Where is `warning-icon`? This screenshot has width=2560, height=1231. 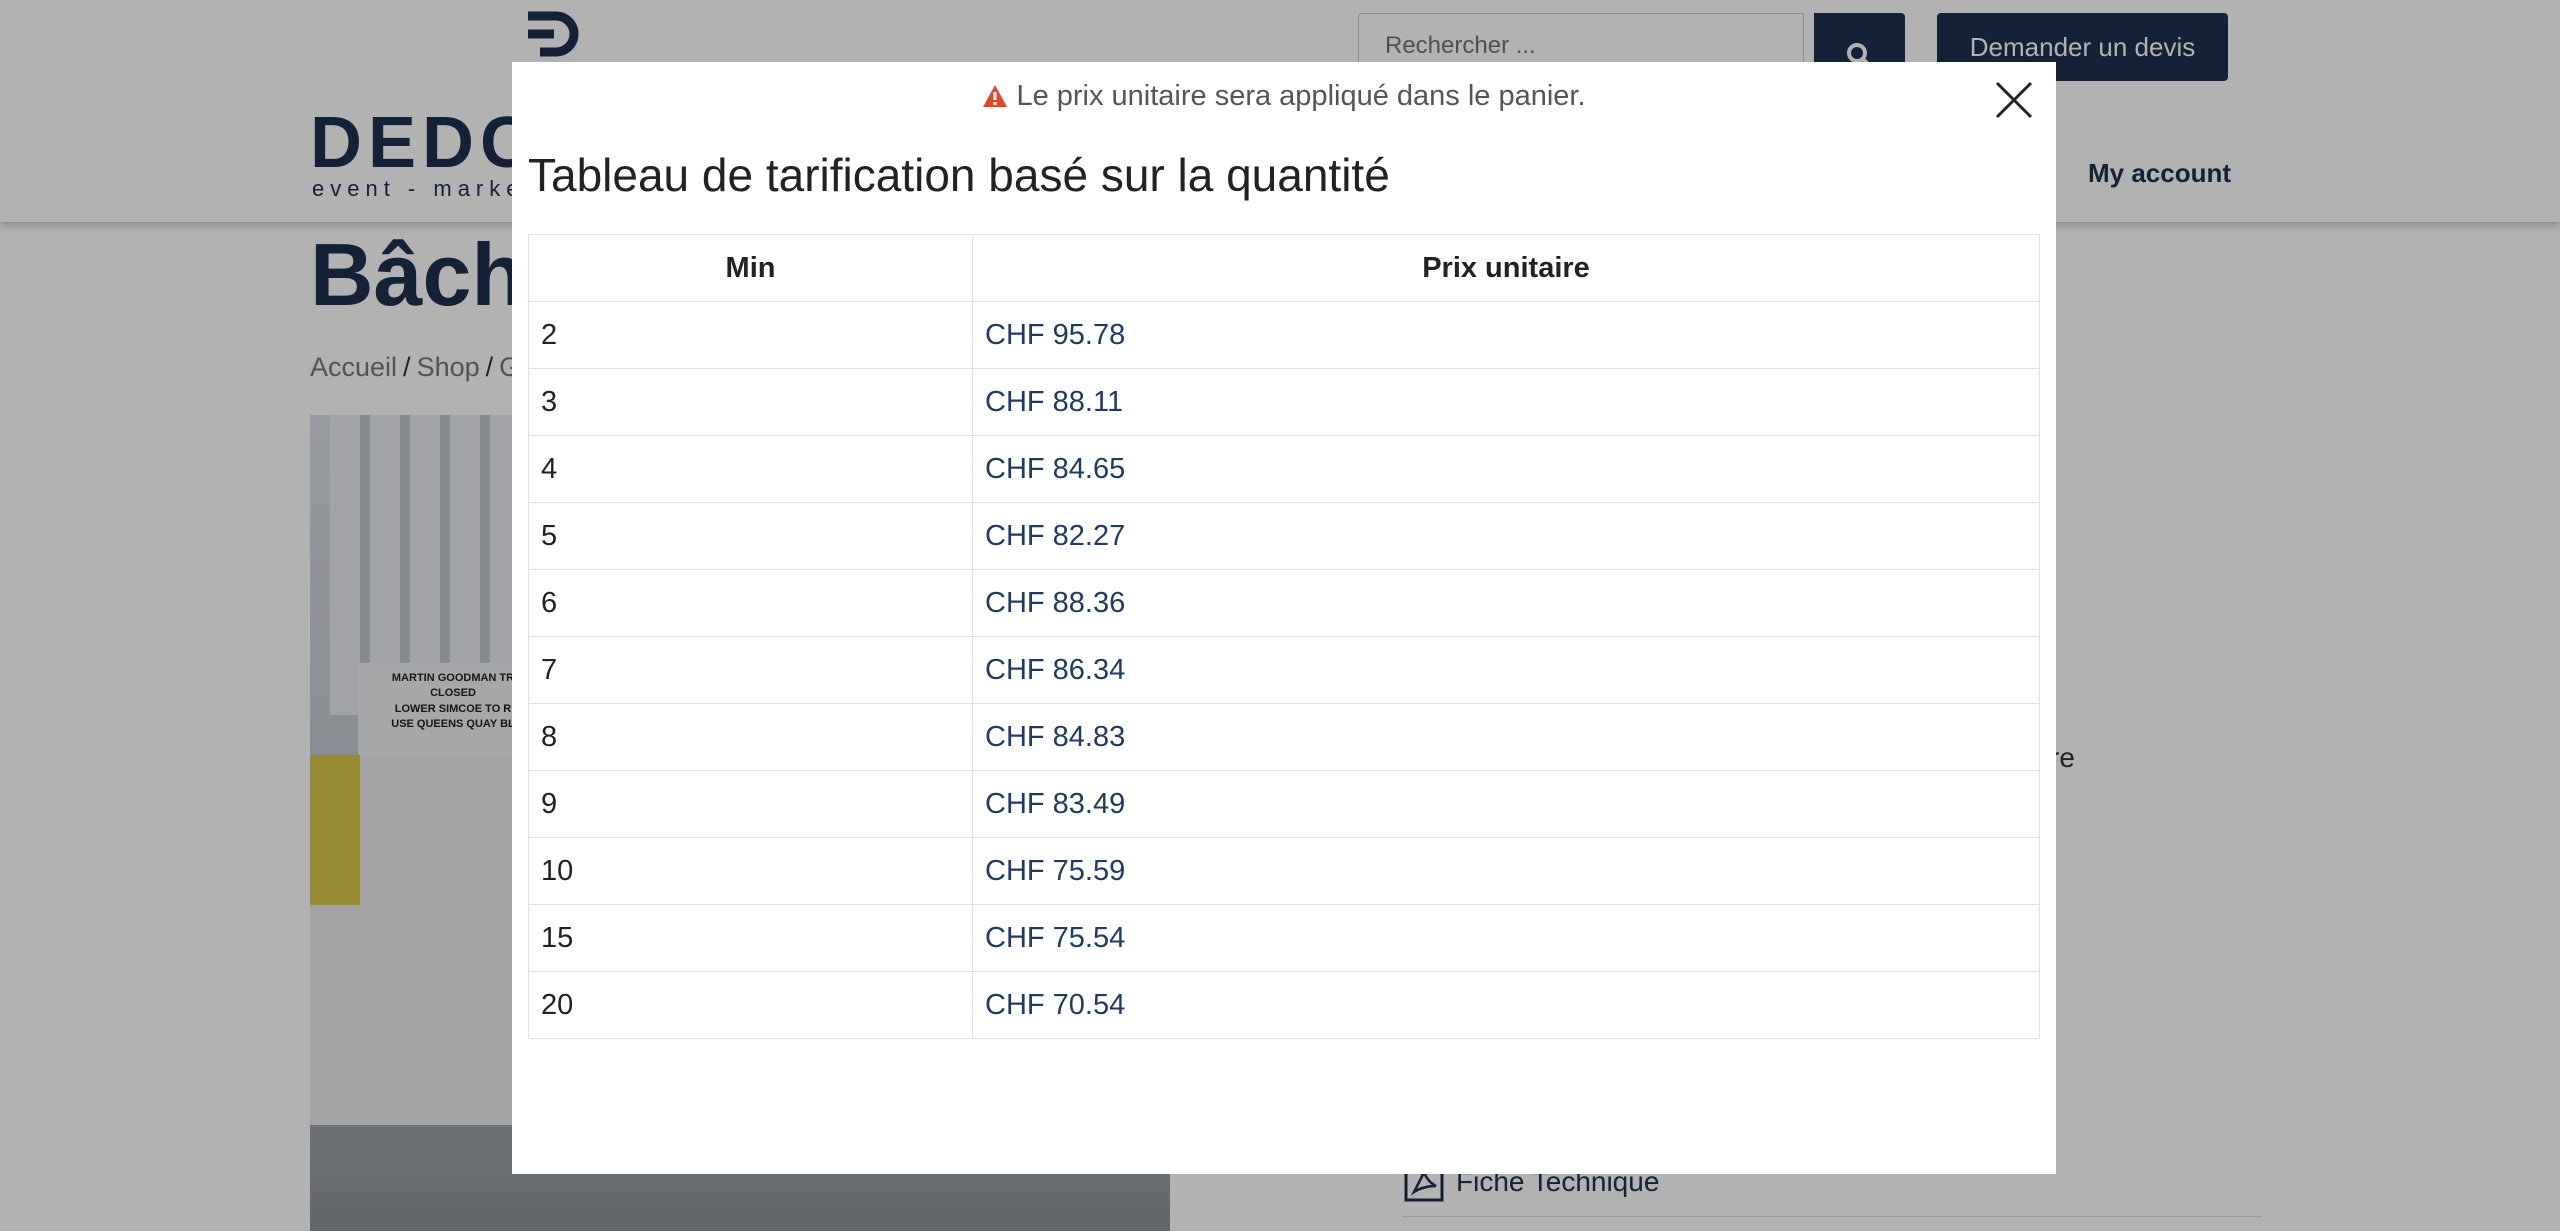
warning-icon is located at coordinates (995, 96).